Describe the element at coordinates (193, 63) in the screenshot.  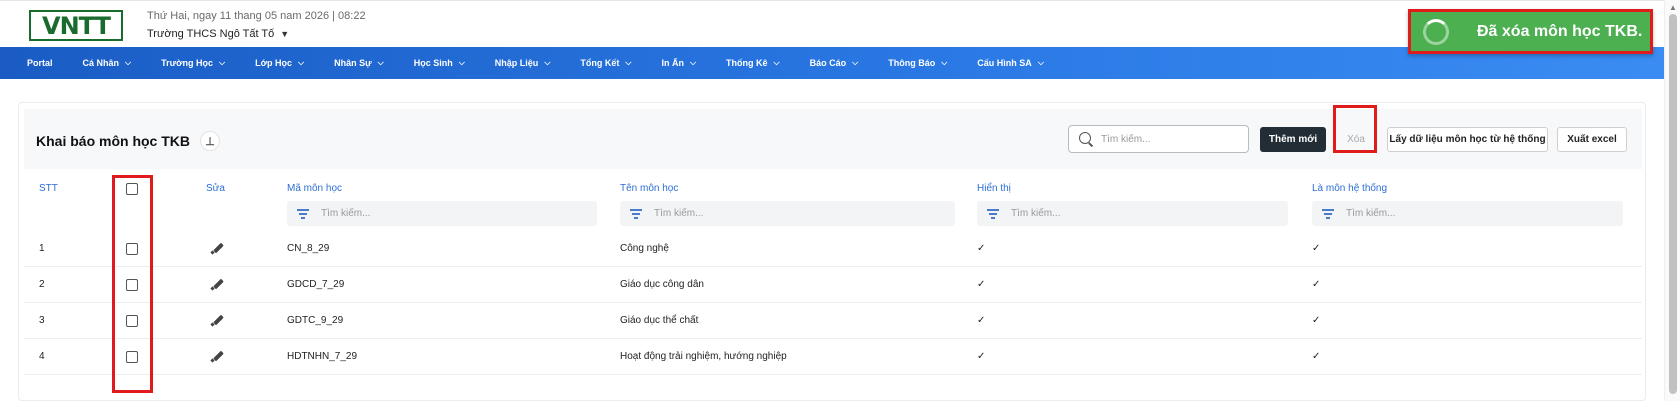
I see `nav-item-truong-hoc: Trường Học ⌵` at that location.